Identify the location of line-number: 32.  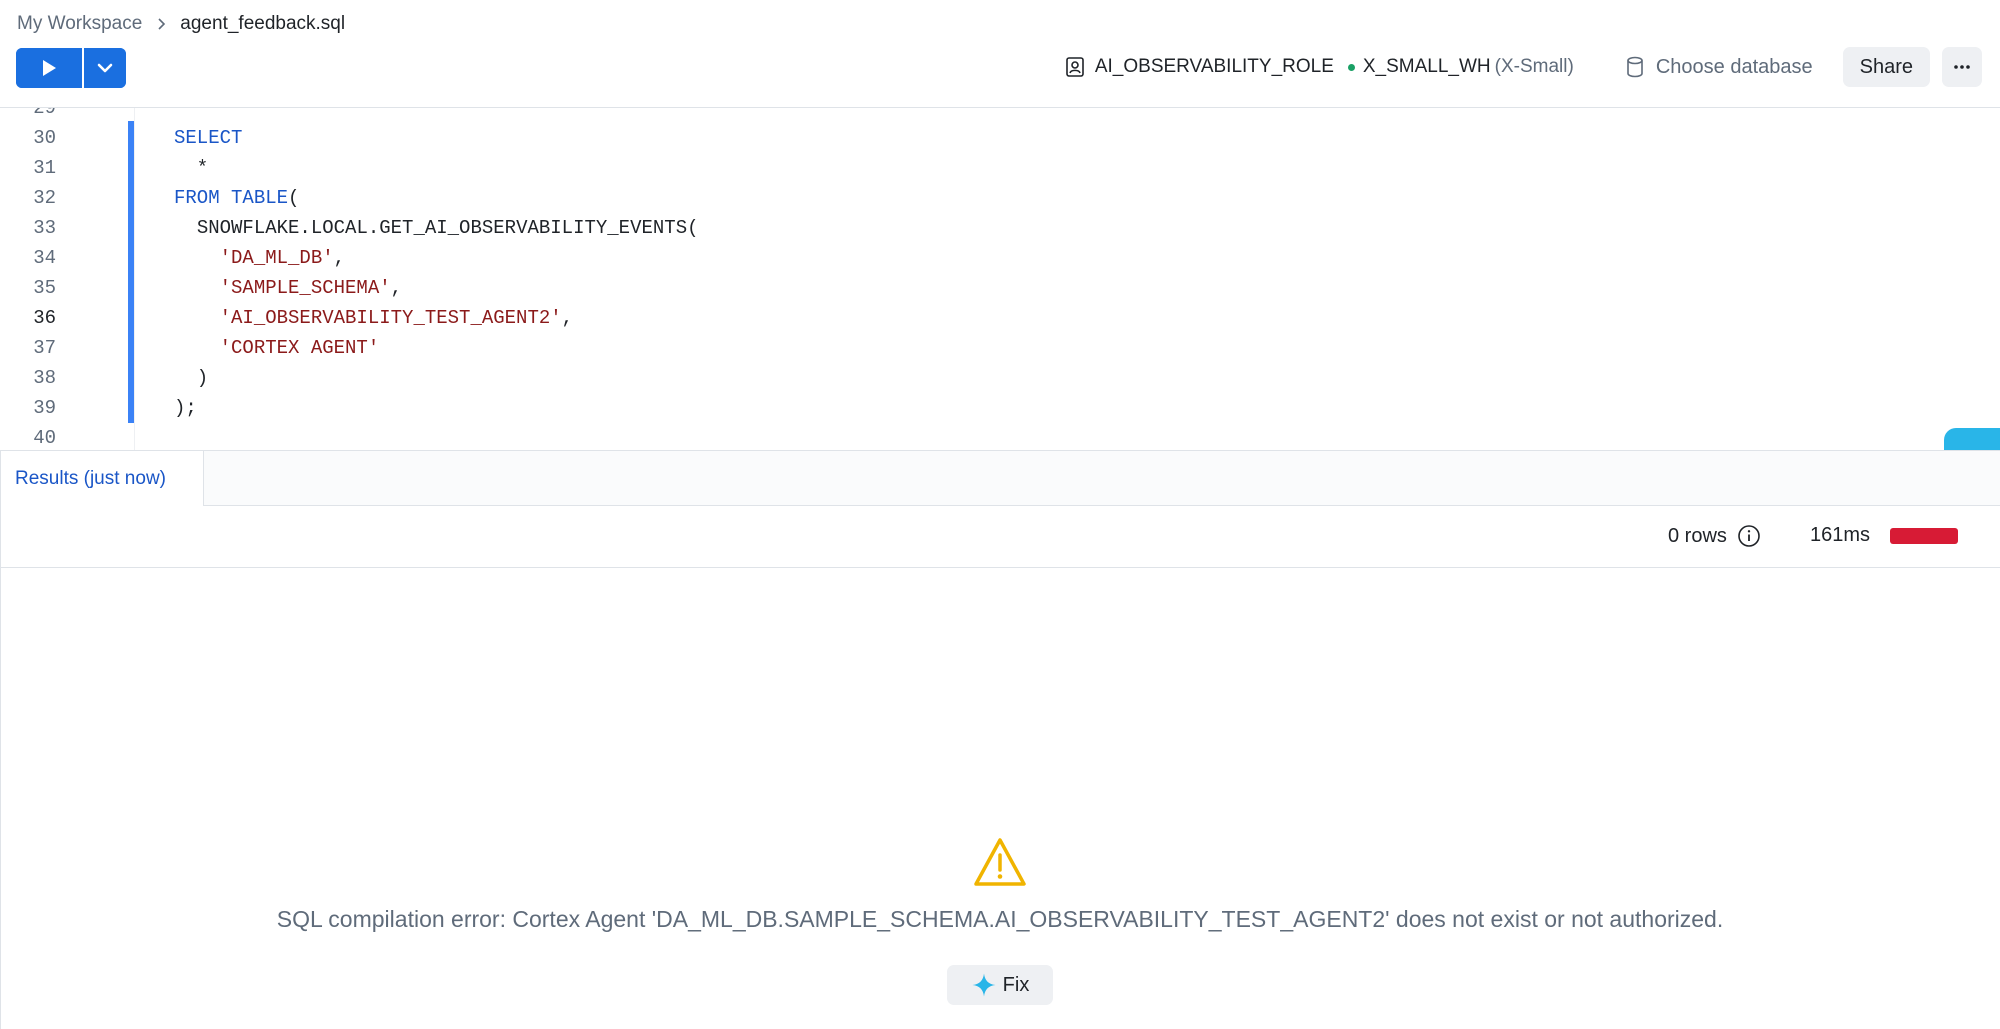
(44, 198).